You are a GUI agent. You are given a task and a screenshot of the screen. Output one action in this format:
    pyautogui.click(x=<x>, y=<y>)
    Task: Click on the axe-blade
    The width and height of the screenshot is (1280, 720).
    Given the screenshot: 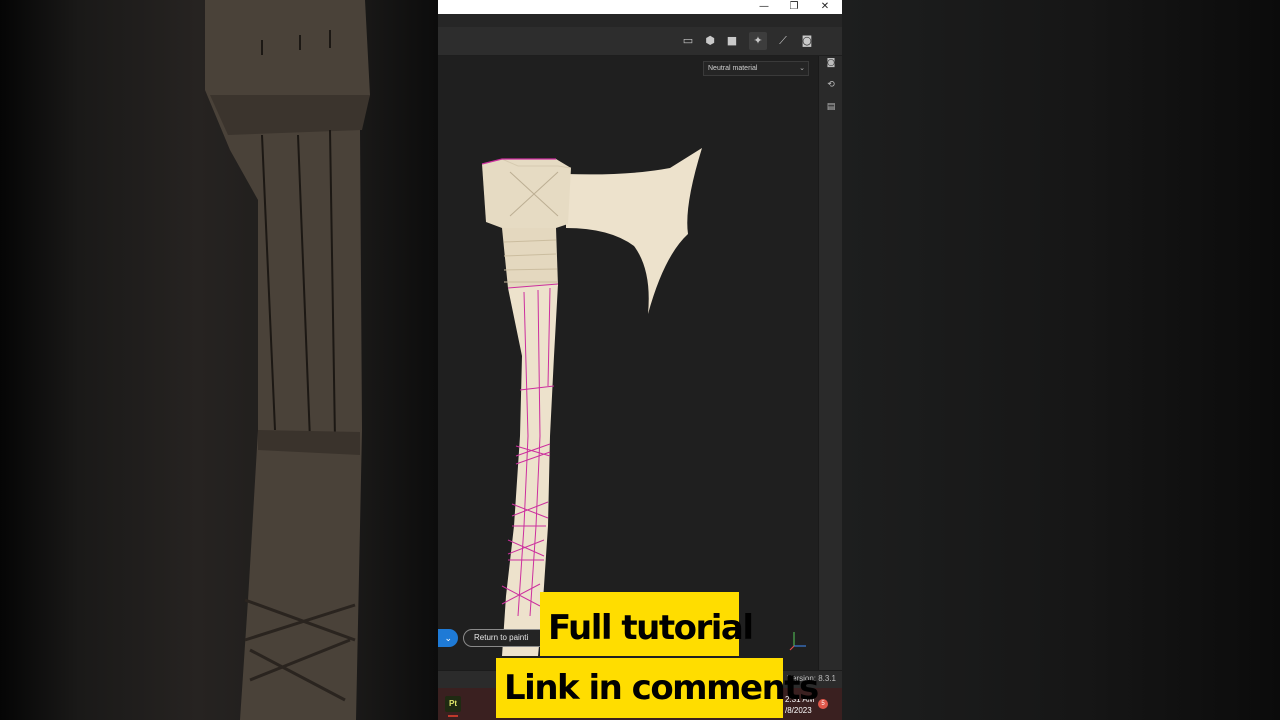 What is the action you would take?
    pyautogui.click(x=634, y=231)
    